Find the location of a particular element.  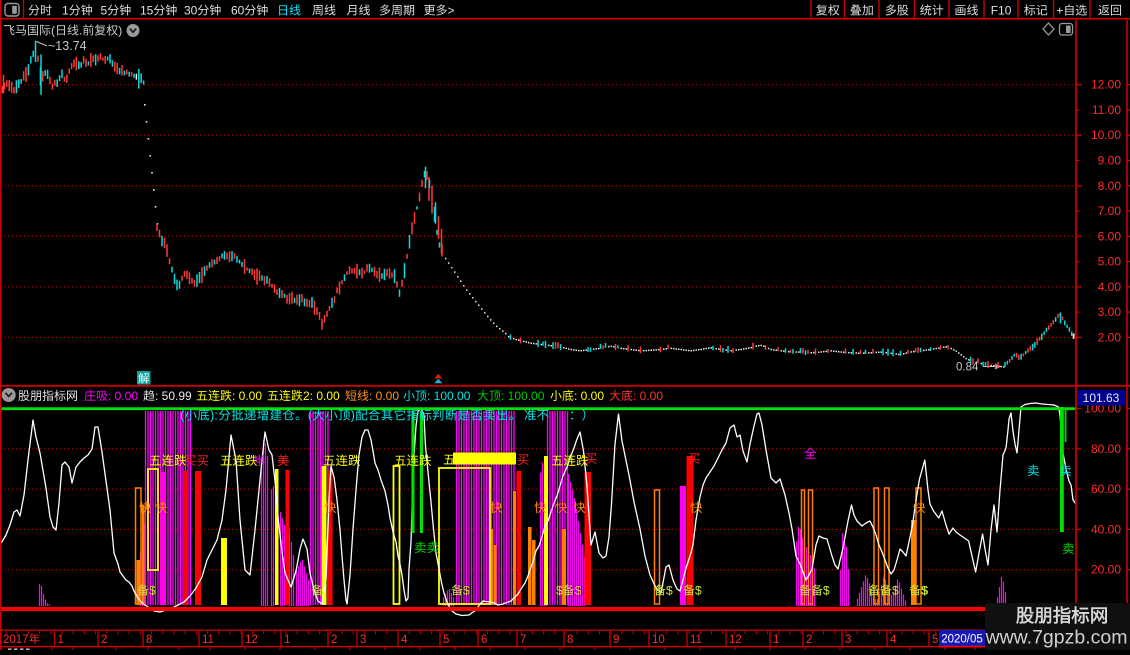

svg-text: 101.63 is located at coordinates (1101, 398).